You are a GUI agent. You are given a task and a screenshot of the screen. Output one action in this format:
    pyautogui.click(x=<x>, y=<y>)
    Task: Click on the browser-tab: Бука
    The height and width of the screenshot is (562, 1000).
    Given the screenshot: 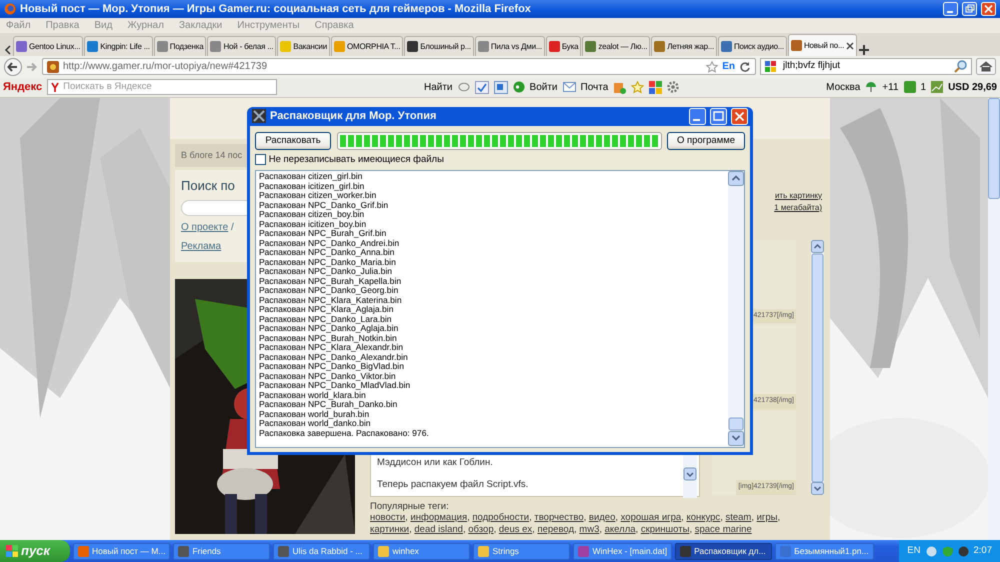 What is the action you would take?
    pyautogui.click(x=564, y=46)
    